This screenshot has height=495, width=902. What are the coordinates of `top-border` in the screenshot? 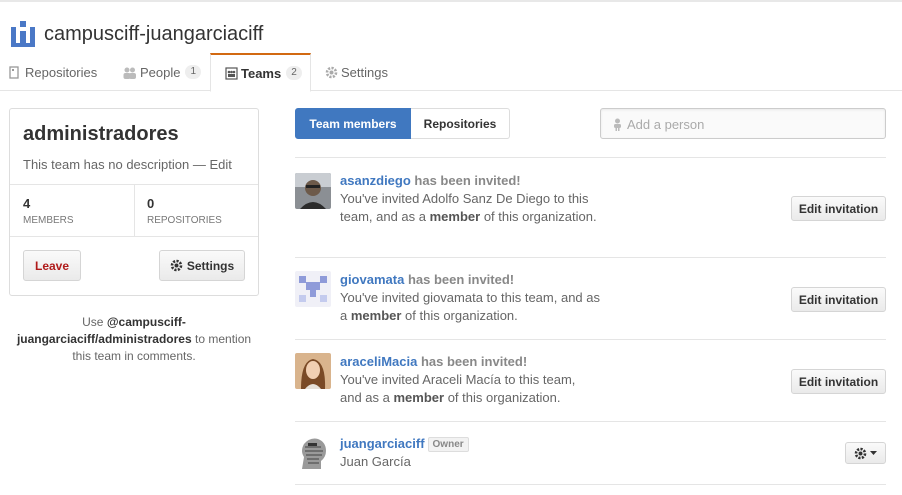 It's located at (451, 1).